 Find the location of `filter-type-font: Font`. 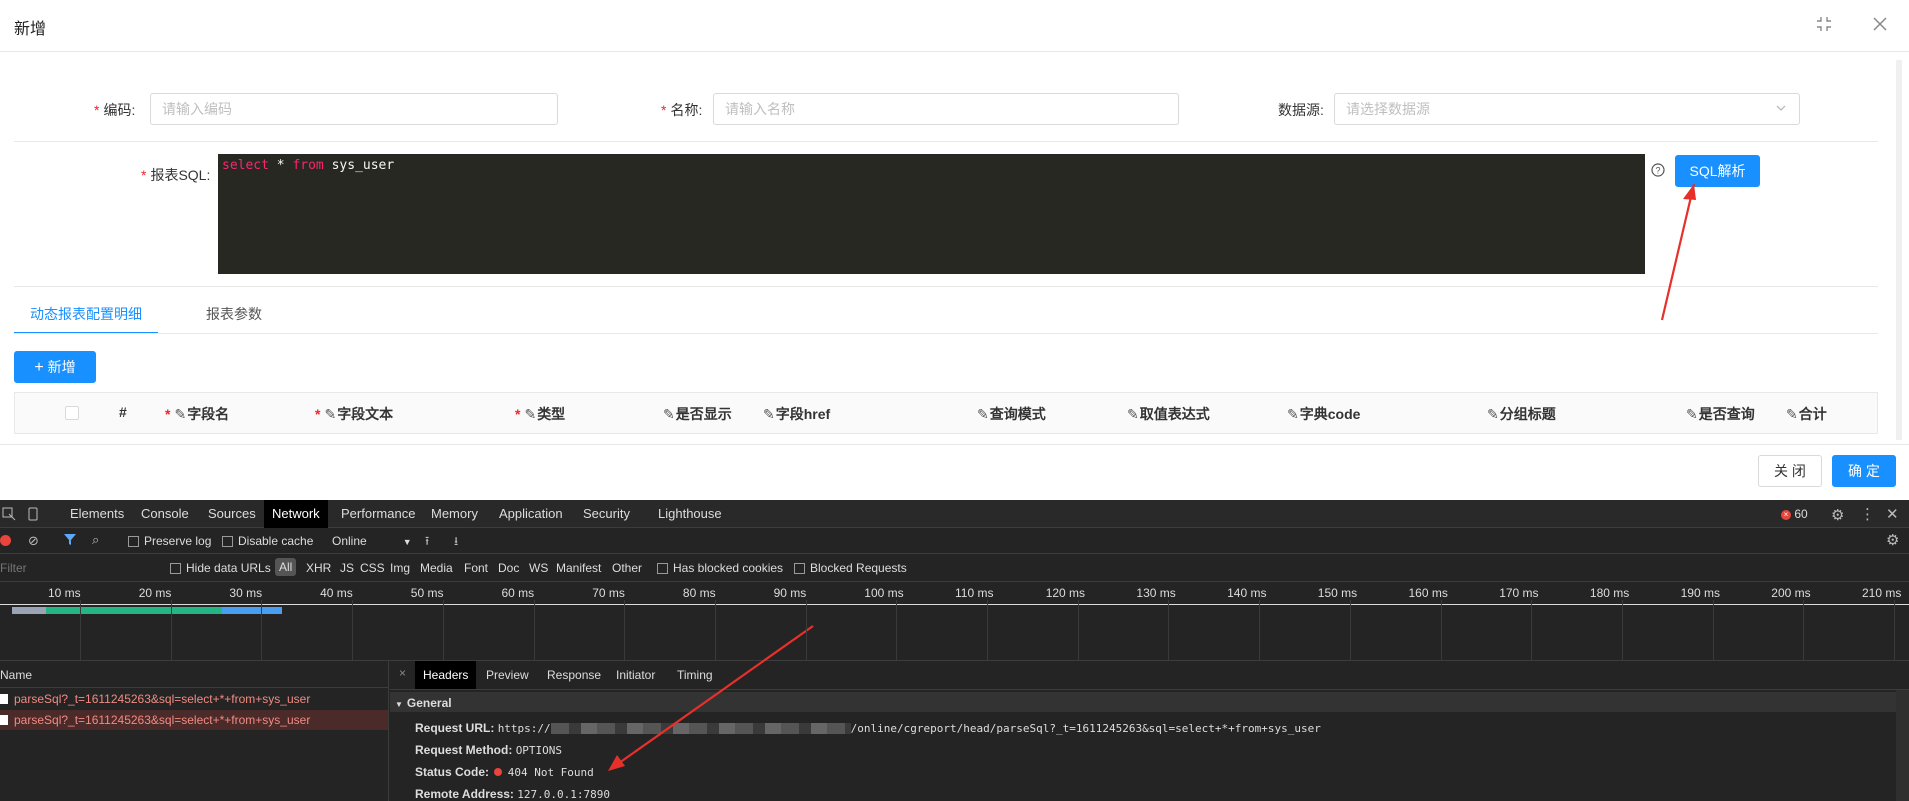

filter-type-font: Font is located at coordinates (476, 568).